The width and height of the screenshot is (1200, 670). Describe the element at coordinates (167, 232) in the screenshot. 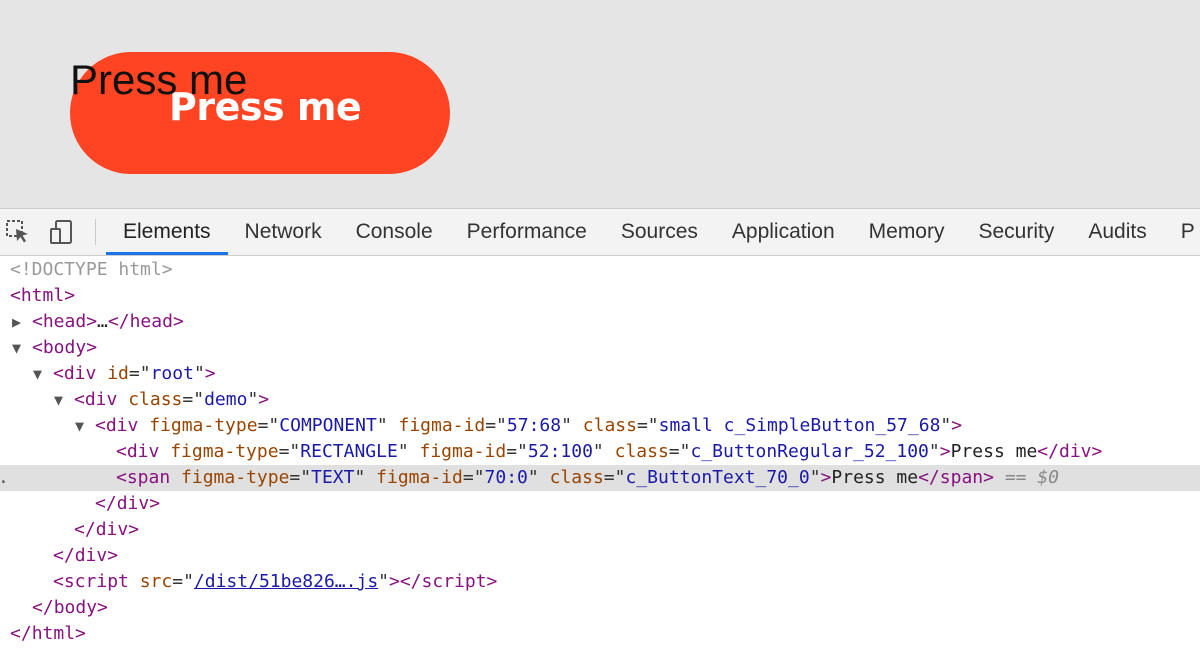

I see `tab-elements: Elements` at that location.